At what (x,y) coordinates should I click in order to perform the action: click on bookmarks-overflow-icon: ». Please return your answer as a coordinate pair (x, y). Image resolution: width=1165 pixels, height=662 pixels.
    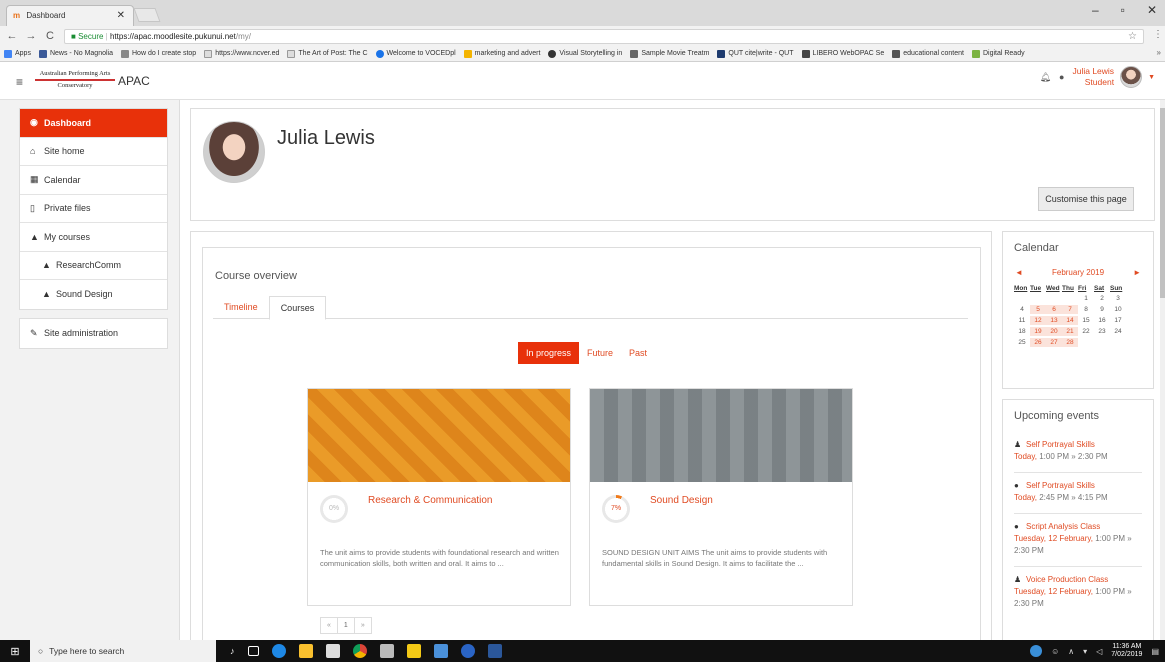
    Looking at the image, I should click on (1159, 52).